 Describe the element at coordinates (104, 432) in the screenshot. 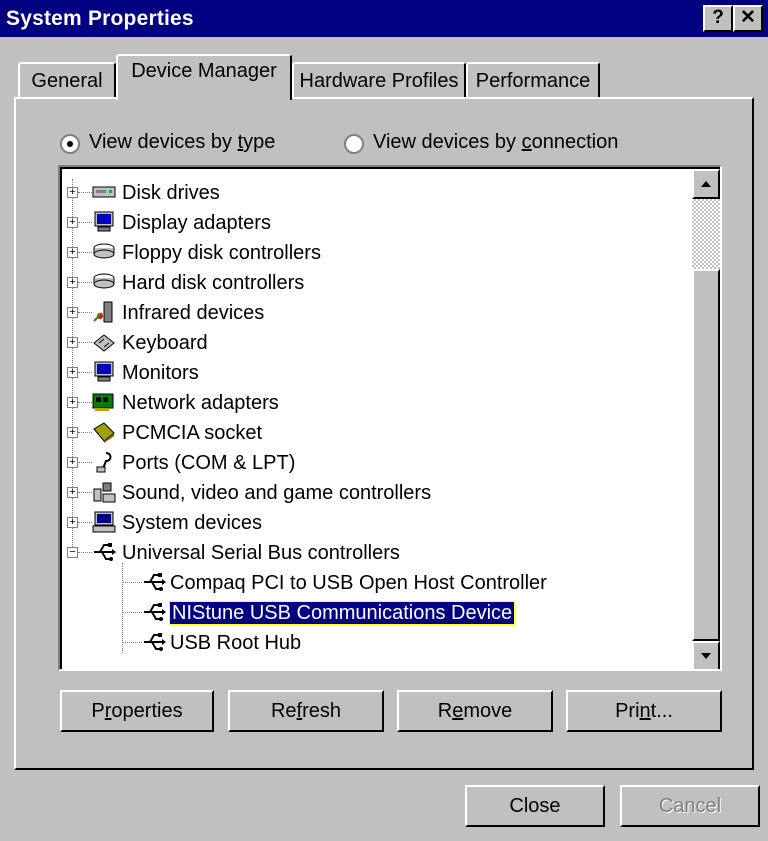

I see `pcmcia-icon` at that location.